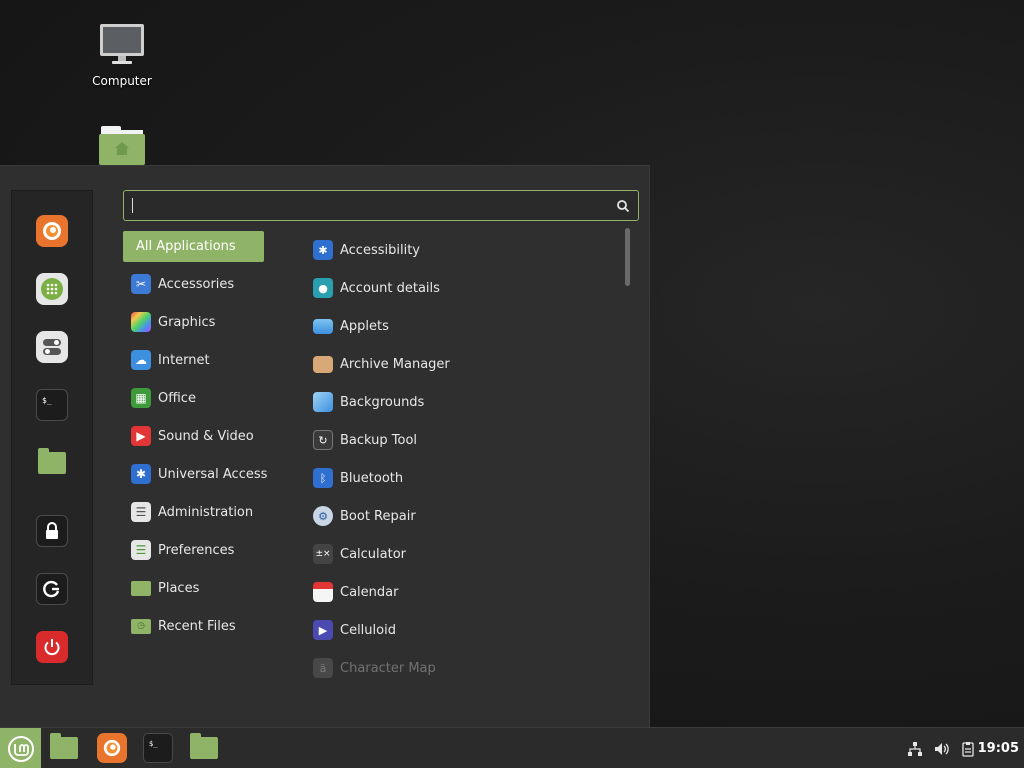 Image resolution: width=1024 pixels, height=768 pixels. I want to click on app-backup-tool: ↻ Backup Tool, so click(460, 440).